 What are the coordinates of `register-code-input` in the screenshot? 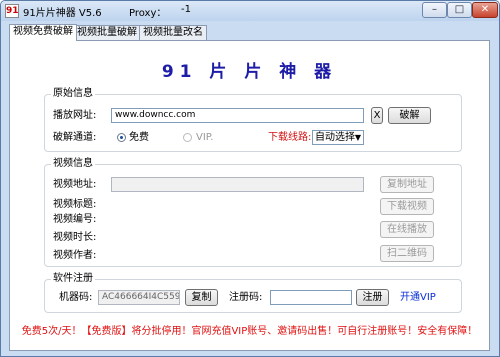 It's located at (311, 297).